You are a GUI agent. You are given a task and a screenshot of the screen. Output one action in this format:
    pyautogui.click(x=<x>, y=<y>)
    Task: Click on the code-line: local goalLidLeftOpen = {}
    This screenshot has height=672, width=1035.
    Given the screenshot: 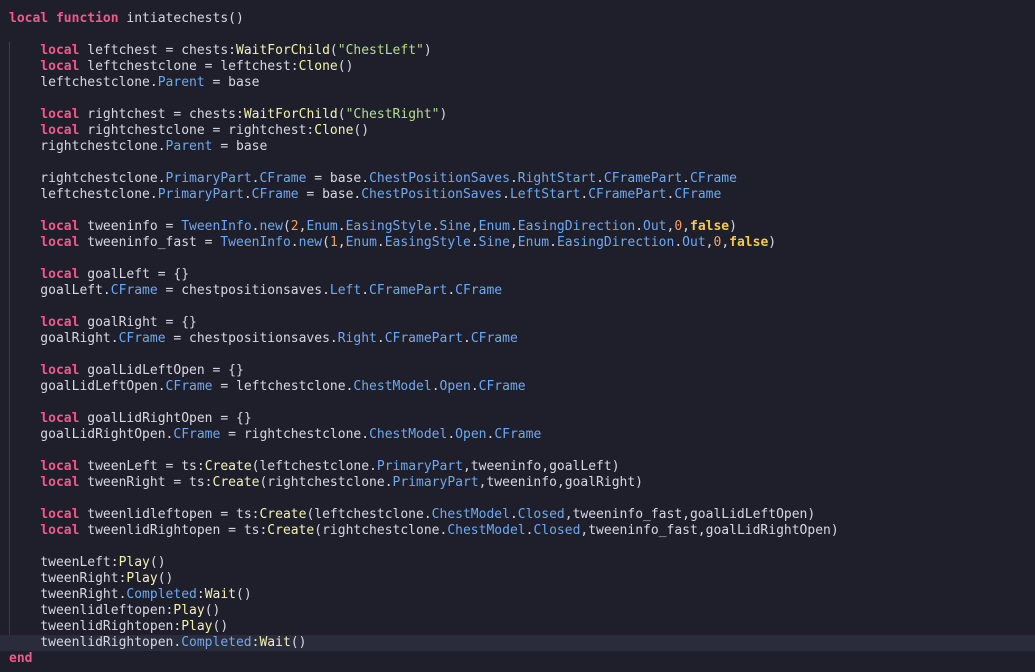 What is the action you would take?
    pyautogui.click(x=517, y=371)
    